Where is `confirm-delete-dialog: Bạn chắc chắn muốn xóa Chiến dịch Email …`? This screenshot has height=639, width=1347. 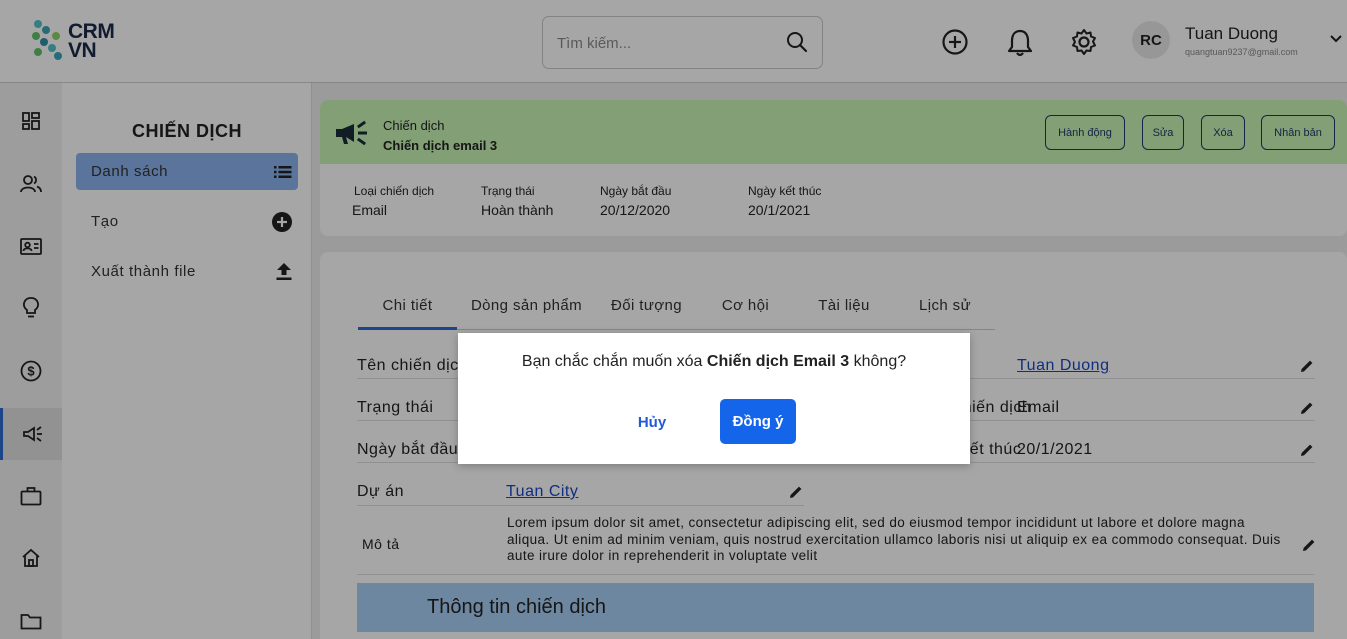
confirm-delete-dialog: Bạn chắc chắn muốn xóa Chiến dịch Email … is located at coordinates (714, 398).